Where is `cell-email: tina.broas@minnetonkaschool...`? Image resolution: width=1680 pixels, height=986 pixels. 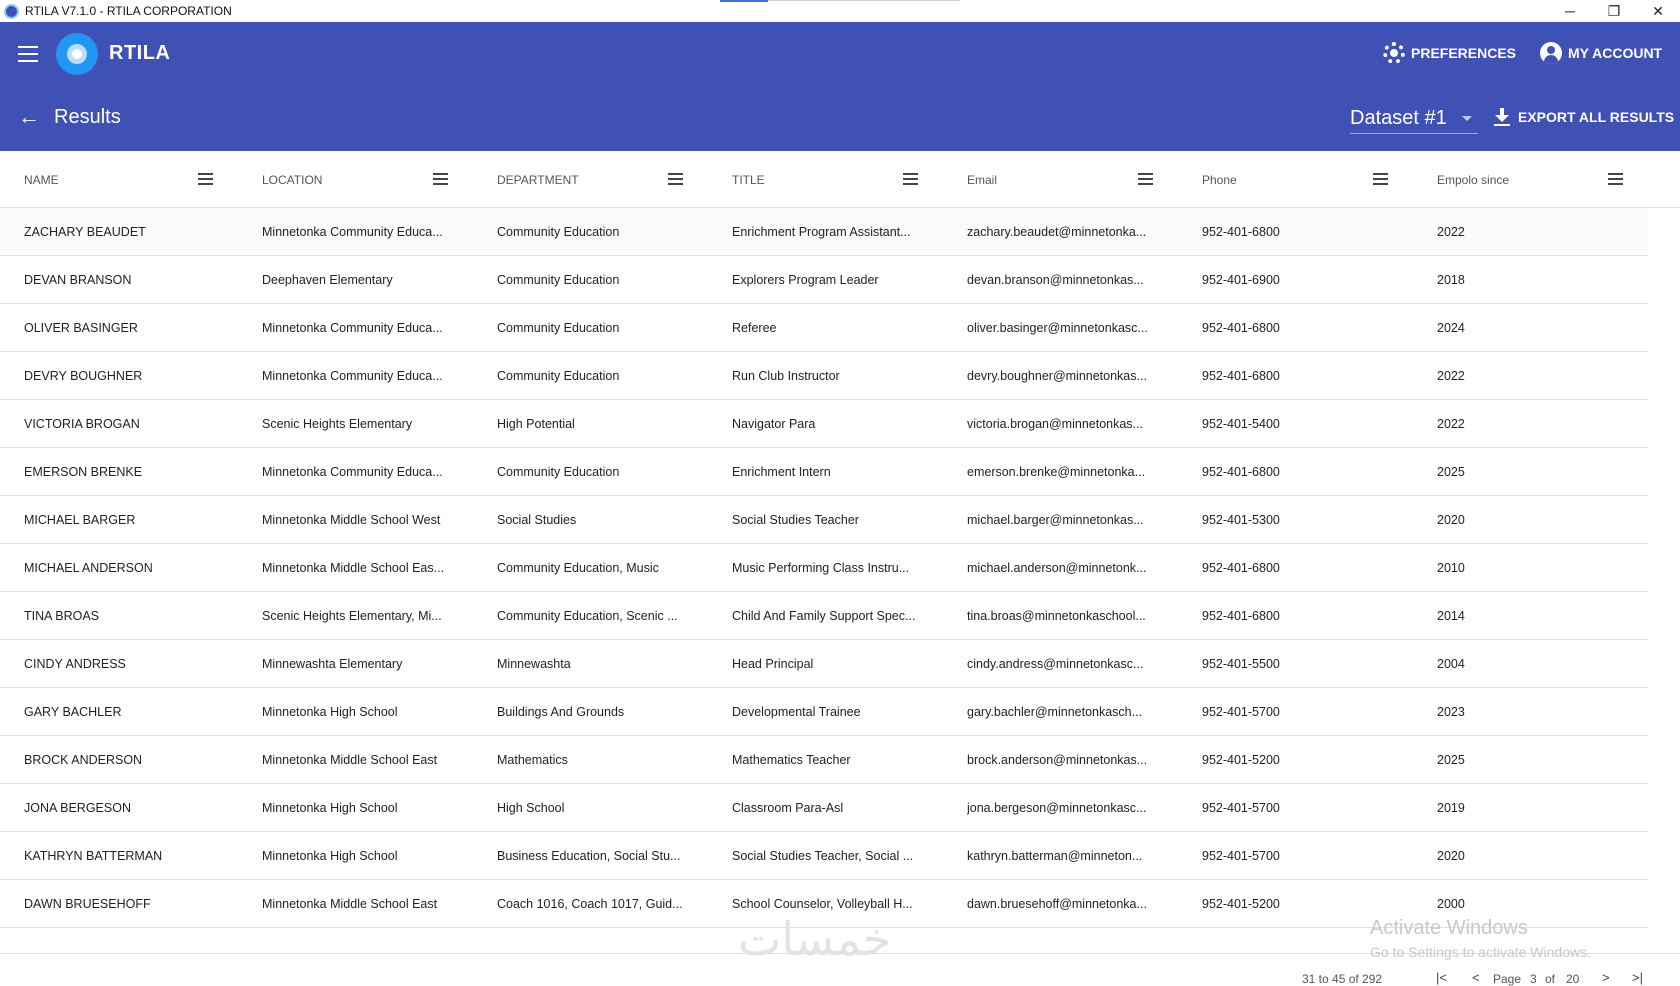 cell-email: tina.broas@minnetonkaschool... is located at coordinates (1056, 616).